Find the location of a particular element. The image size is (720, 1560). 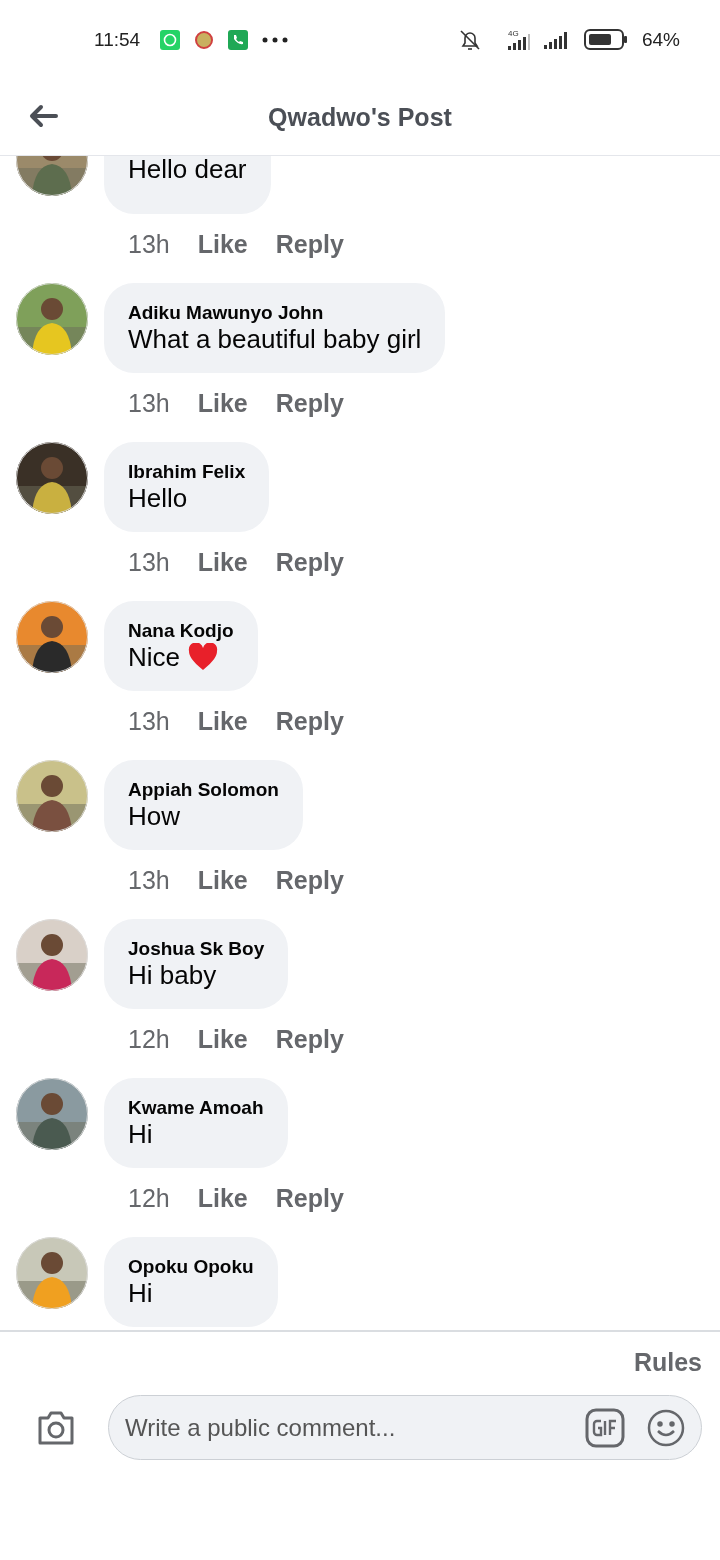

network-type: 4G is located at coordinates (513, 33).